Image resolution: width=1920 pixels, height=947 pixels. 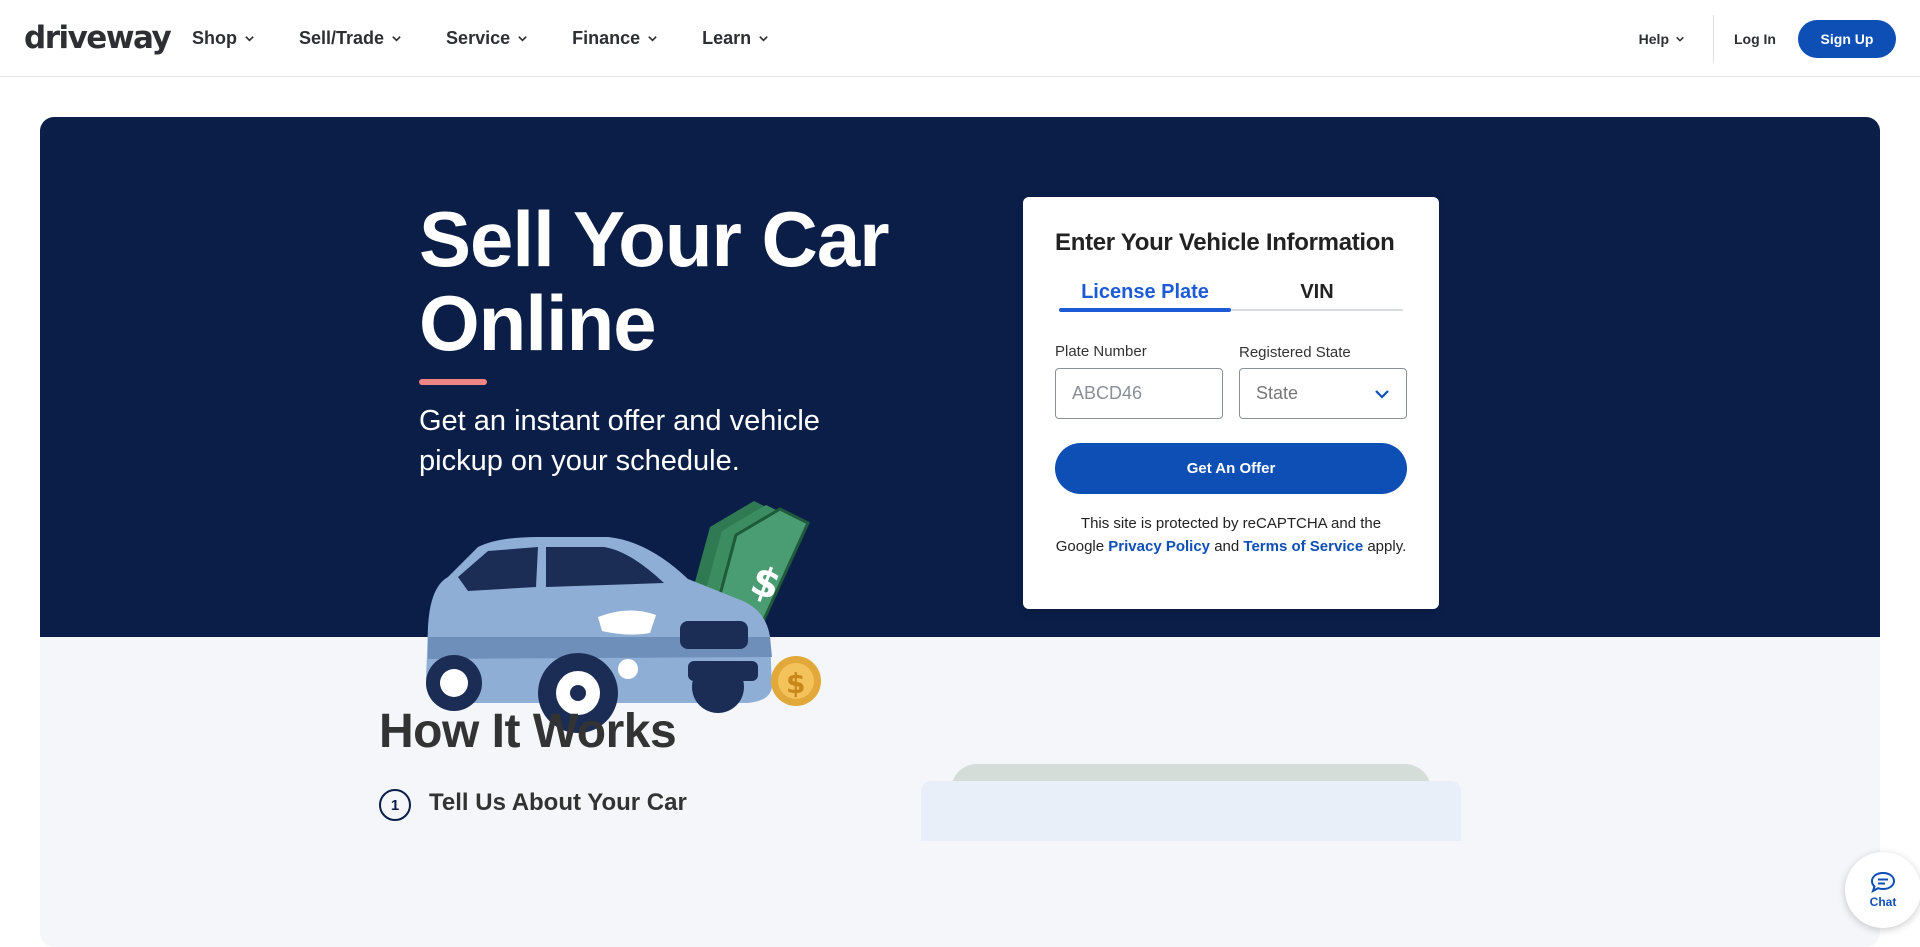 What do you see at coordinates (558, 802) in the screenshot?
I see `step-title: Tell Us About Your Car` at bounding box center [558, 802].